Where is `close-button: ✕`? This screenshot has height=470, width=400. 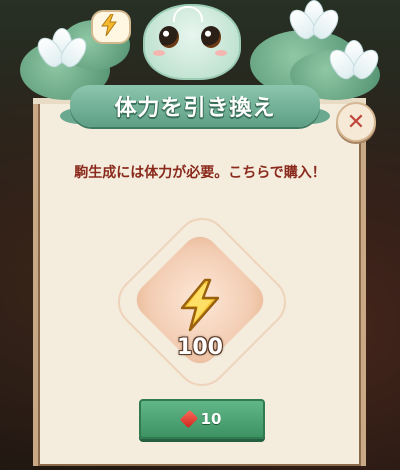 close-button: ✕ is located at coordinates (356, 122).